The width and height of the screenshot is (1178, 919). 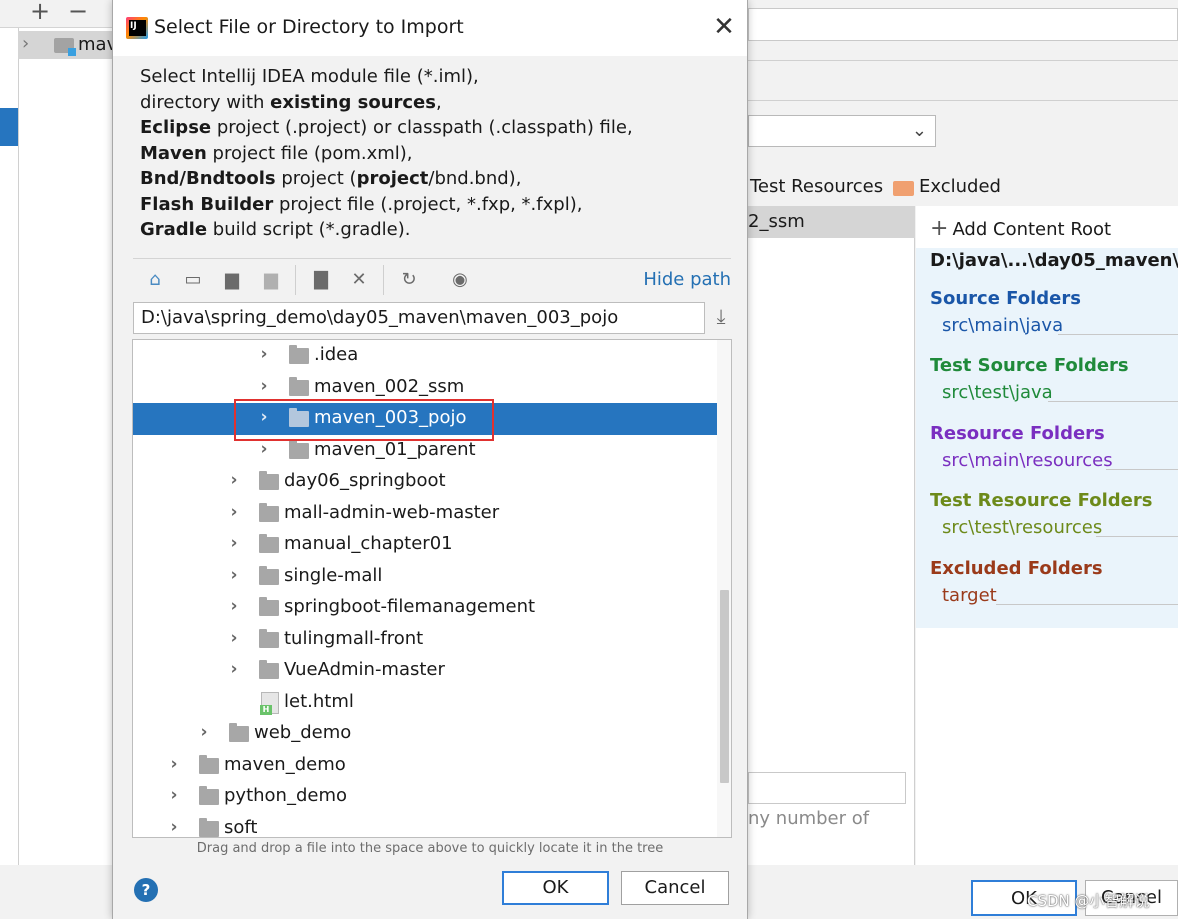 I want to click on tree-item: › day06_springboot, so click(x=425, y=482).